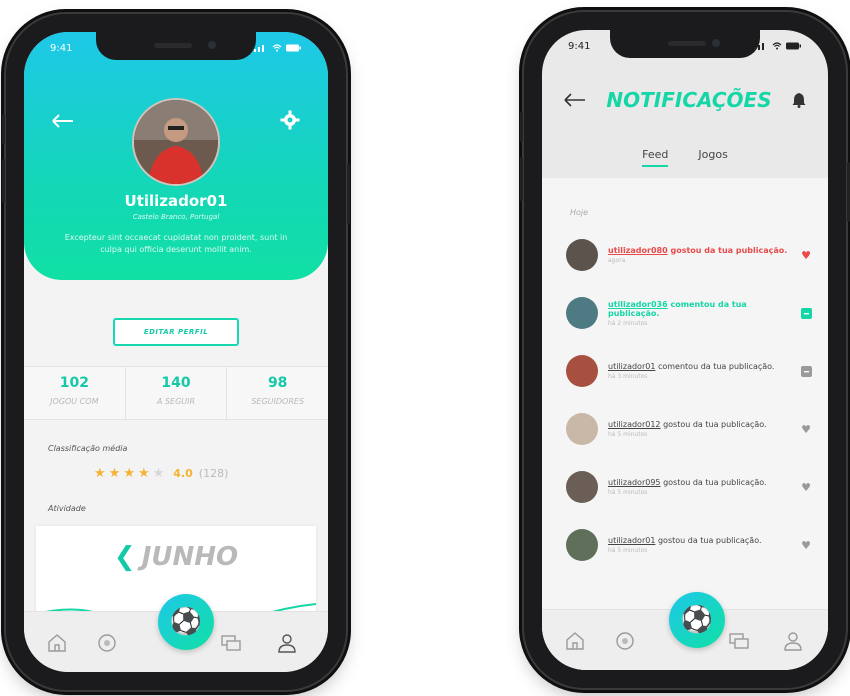  I want to click on profile-avatar, so click(176, 142).